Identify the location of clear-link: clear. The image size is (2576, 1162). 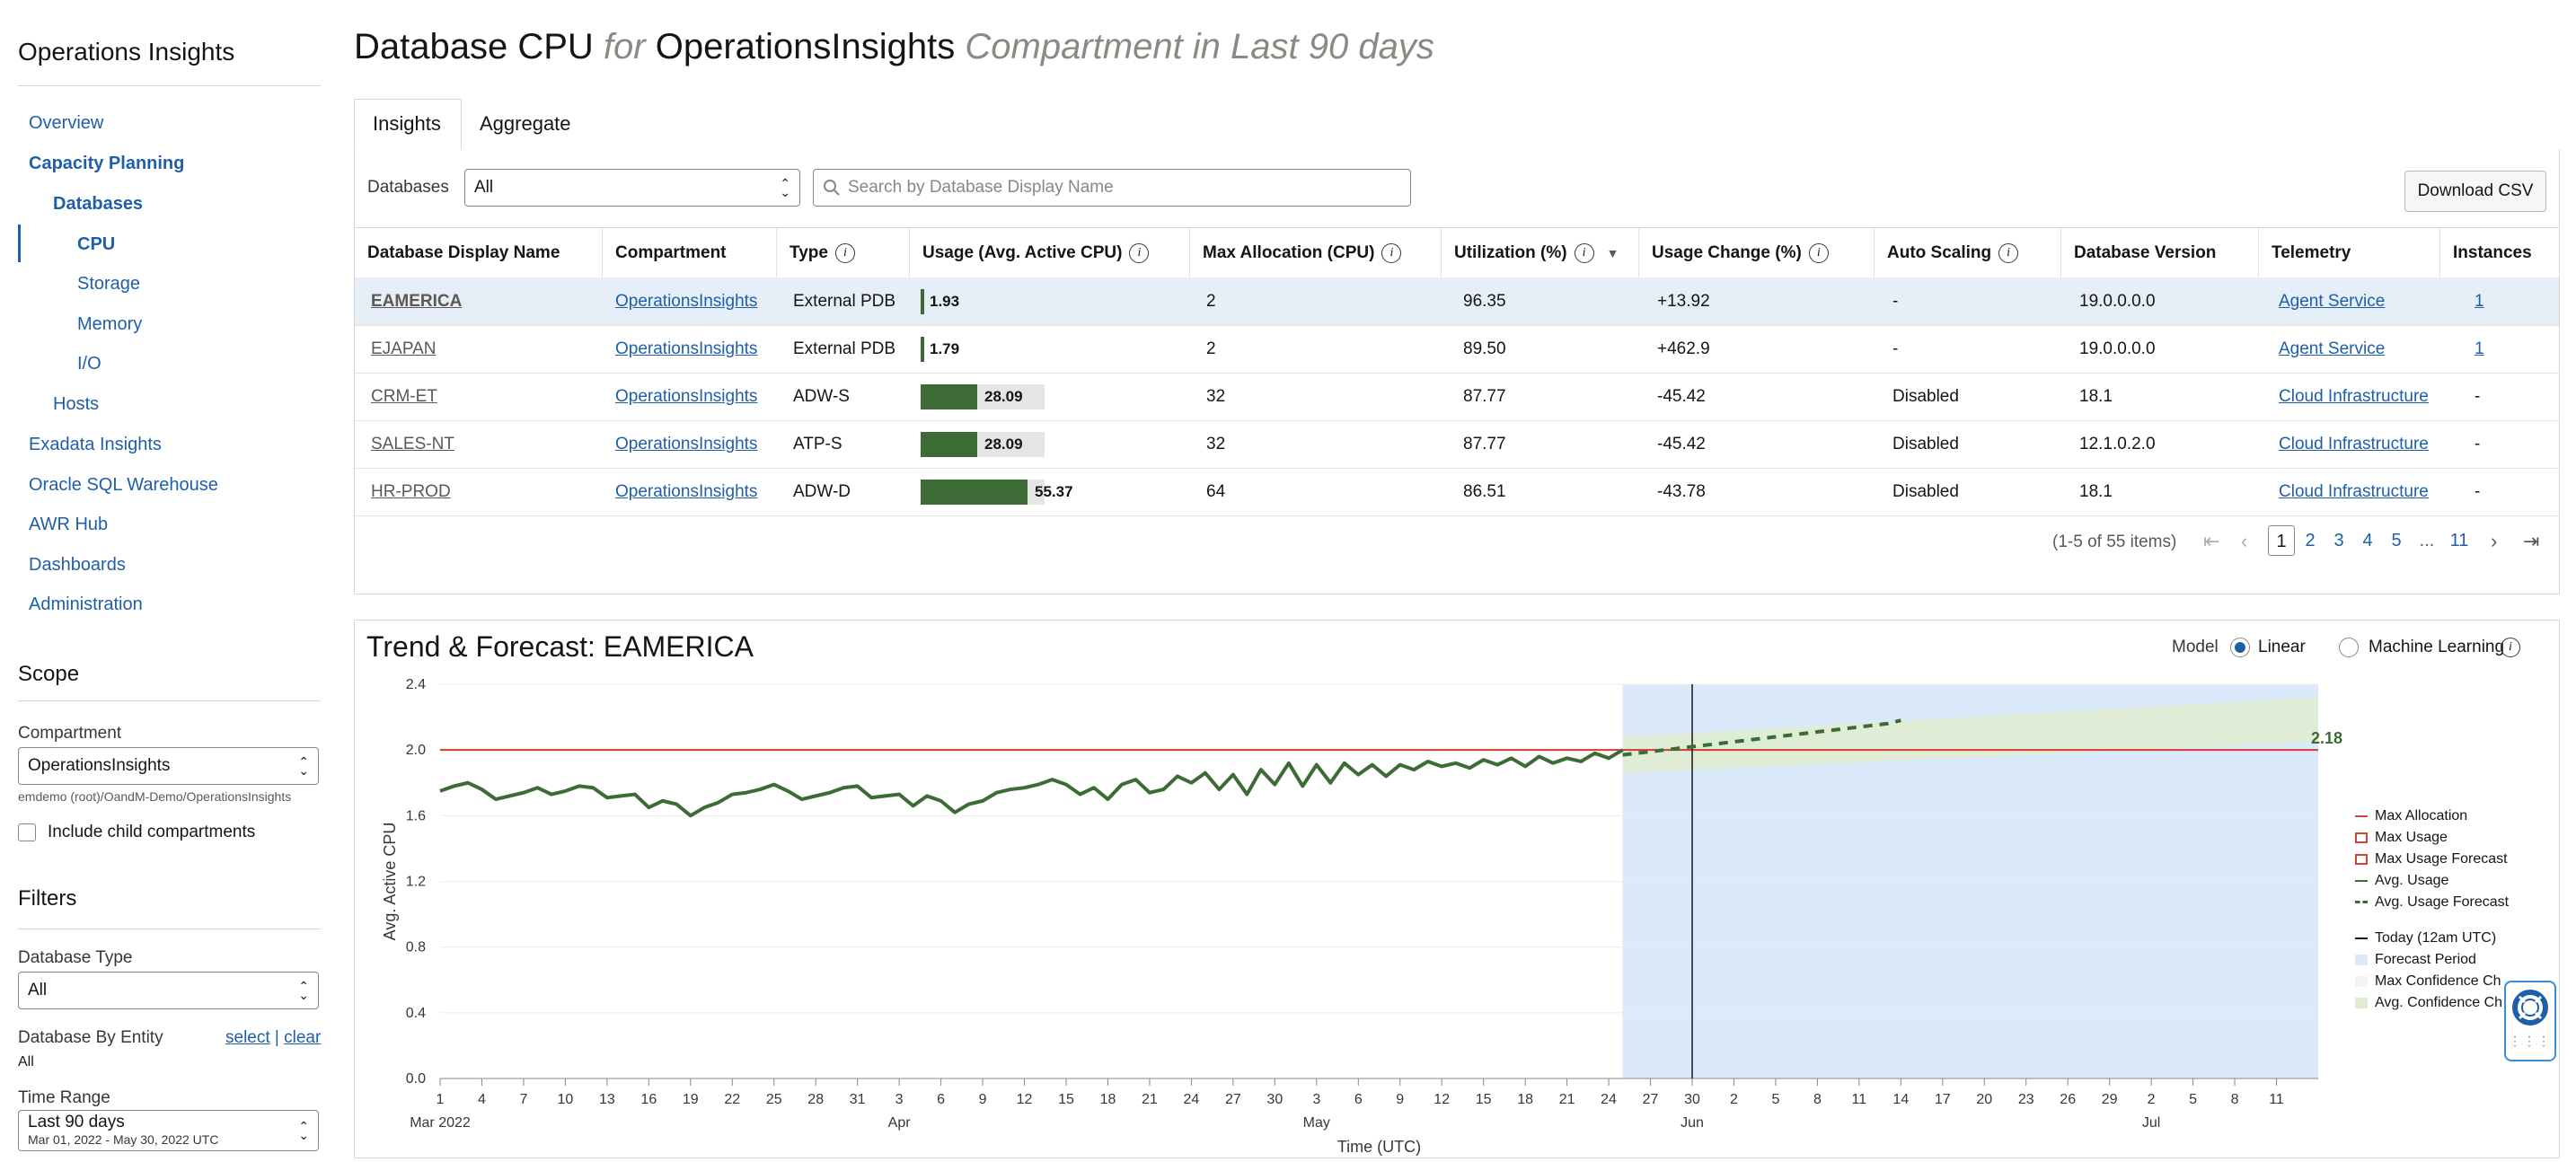
(302, 1037).